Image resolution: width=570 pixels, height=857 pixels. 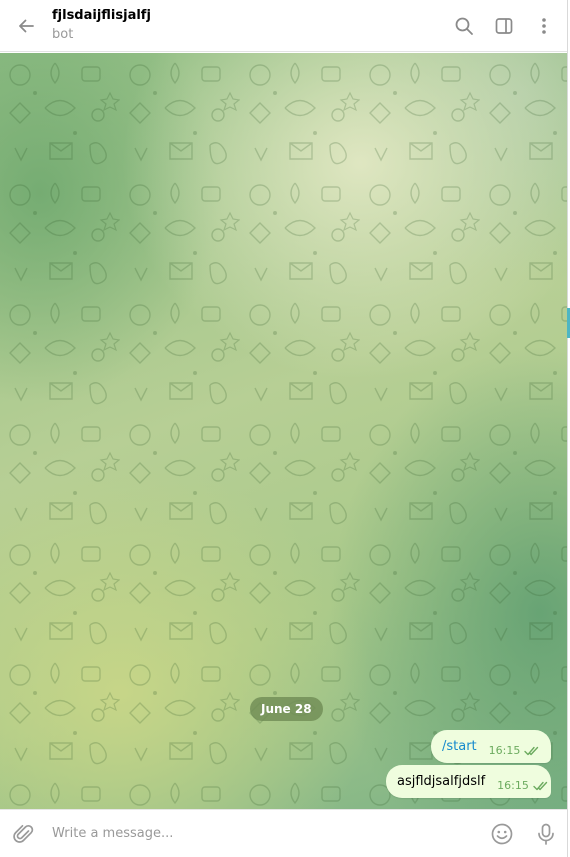 What do you see at coordinates (63, 34) in the screenshot?
I see `chat-status: bot` at bounding box center [63, 34].